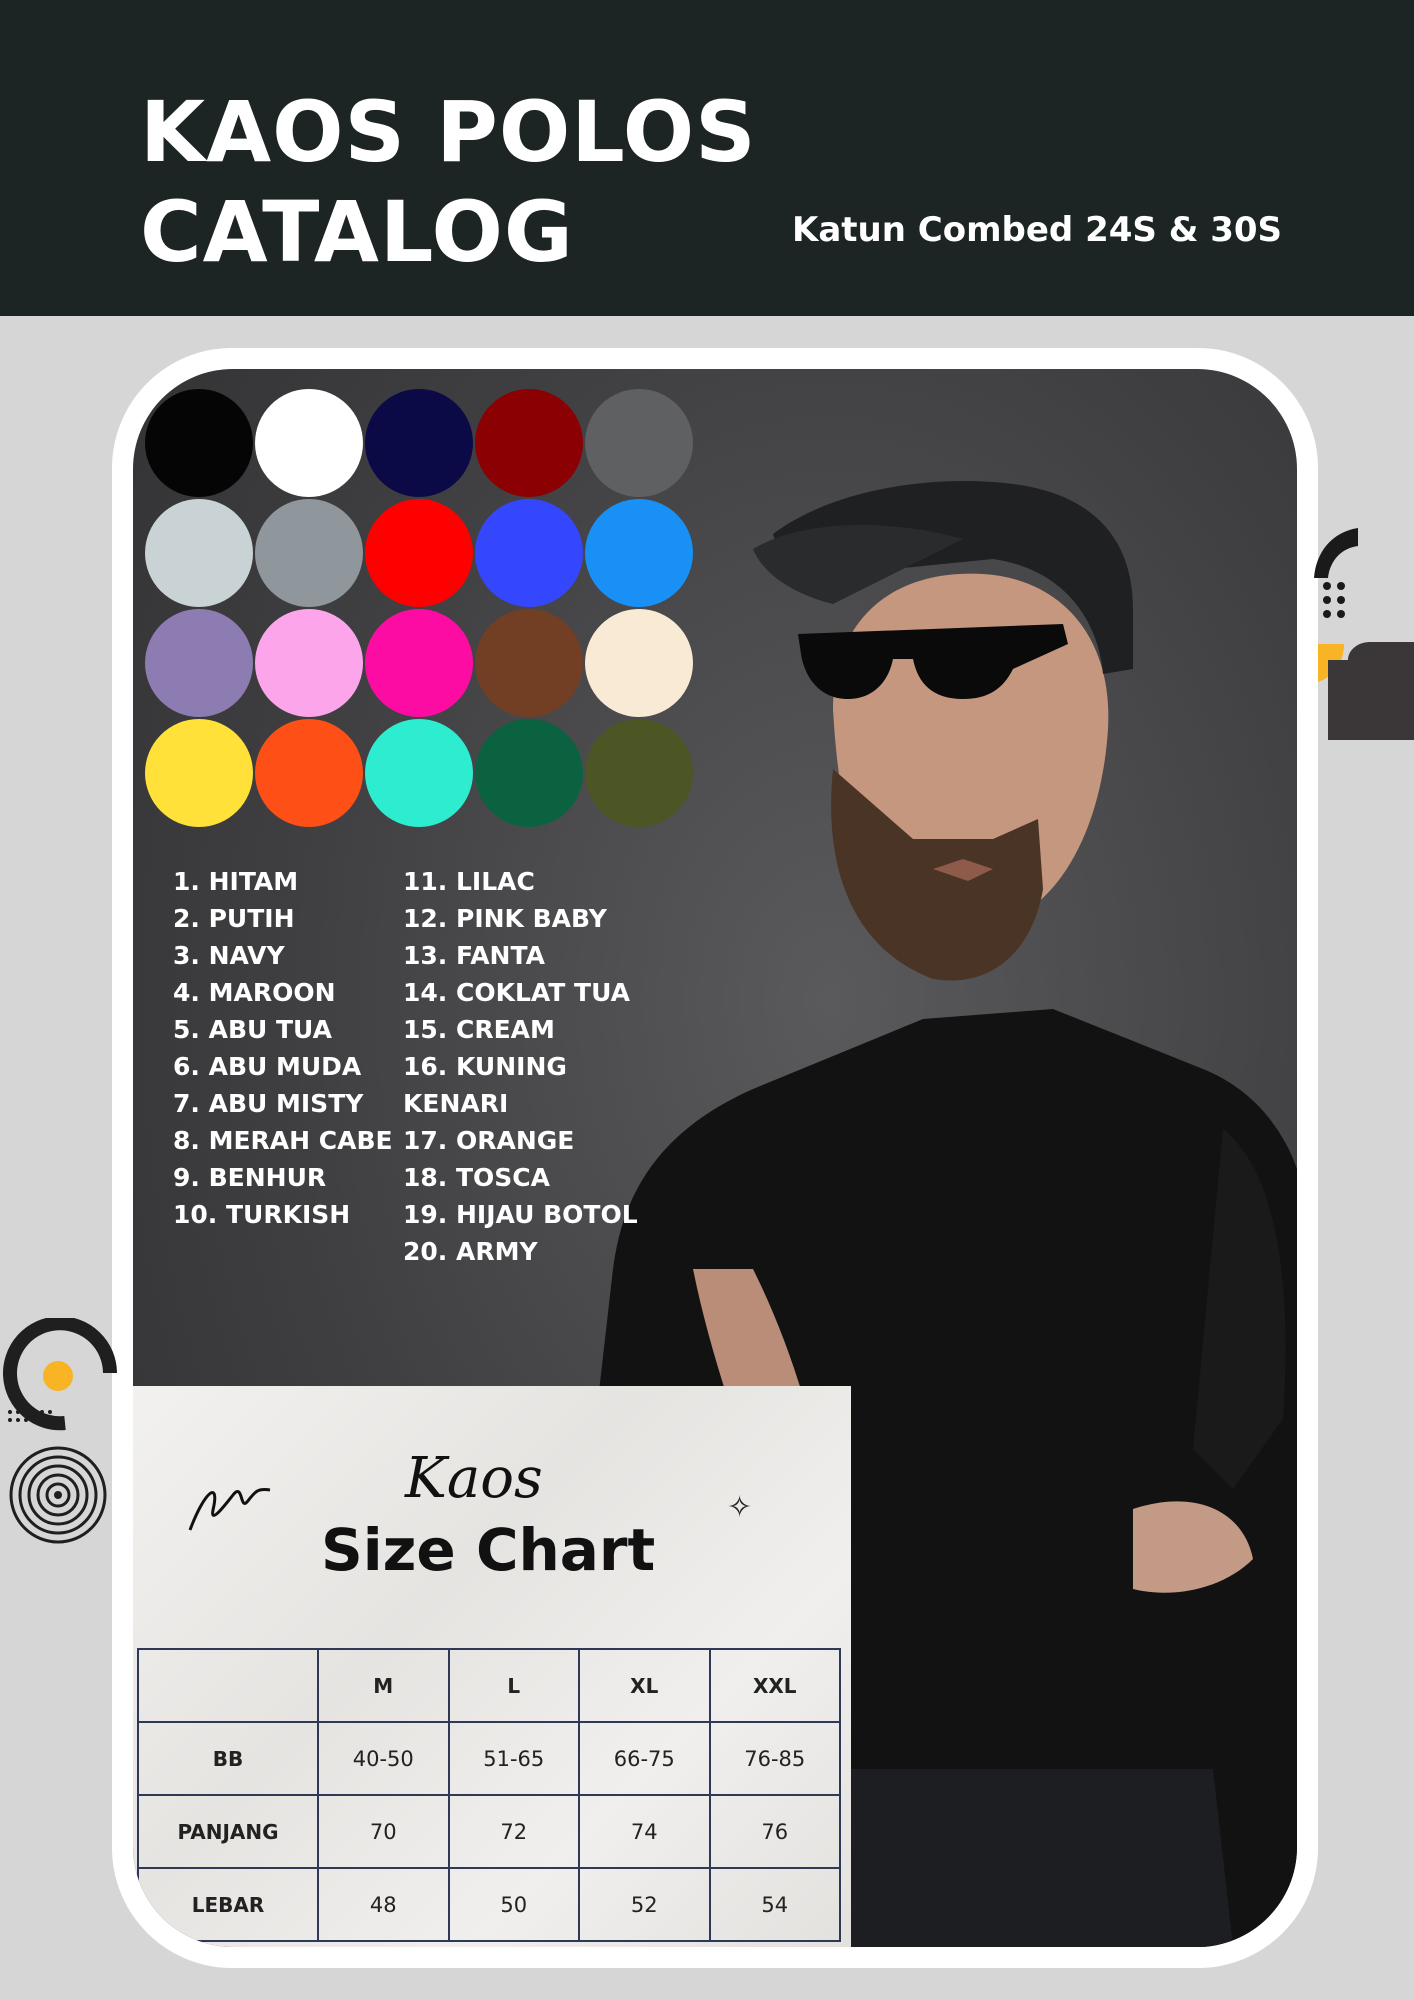 This screenshot has height=2000, width=1414. I want to click on table-header-cell: XXL, so click(774, 1685).